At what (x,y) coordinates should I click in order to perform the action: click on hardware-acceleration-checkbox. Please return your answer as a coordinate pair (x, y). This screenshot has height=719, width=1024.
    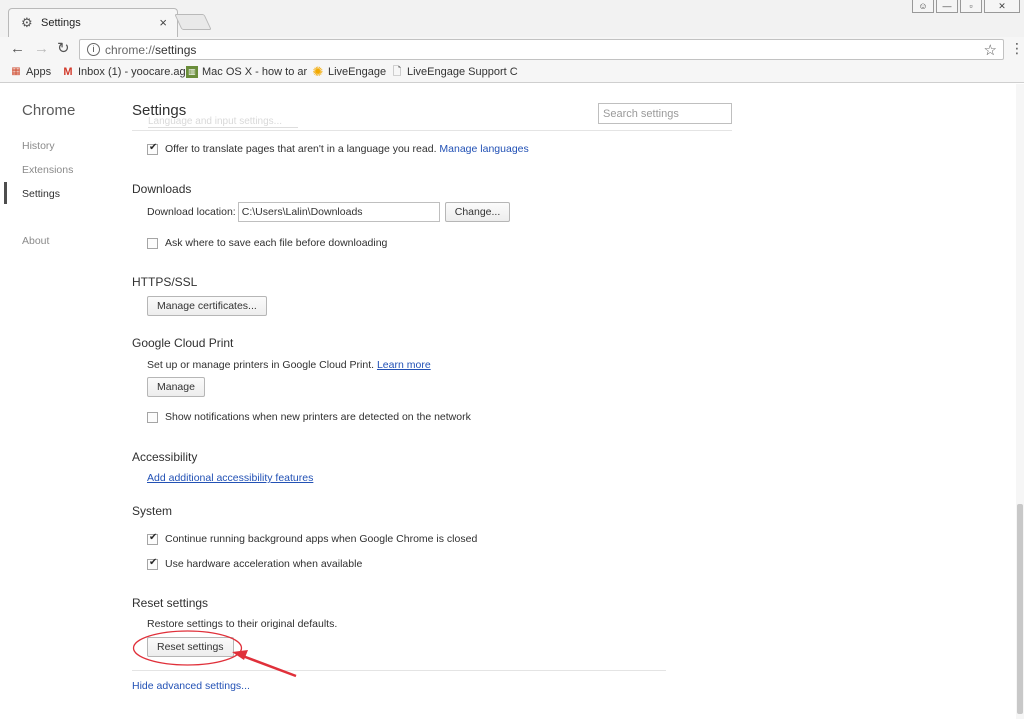
    Looking at the image, I should click on (152, 563).